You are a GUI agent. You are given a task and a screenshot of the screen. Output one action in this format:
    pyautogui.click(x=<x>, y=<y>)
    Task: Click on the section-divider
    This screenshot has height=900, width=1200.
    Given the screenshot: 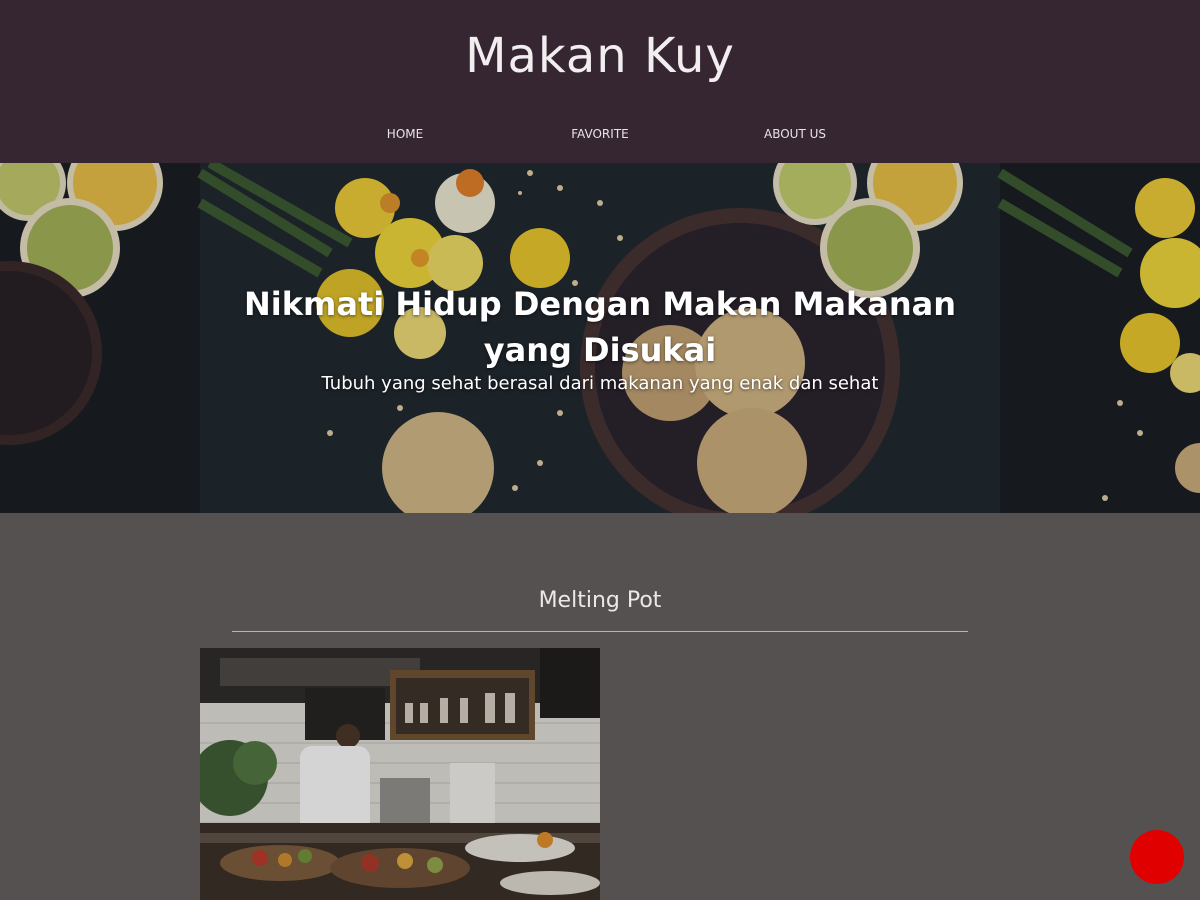 What is the action you would take?
    pyautogui.click(x=600, y=631)
    